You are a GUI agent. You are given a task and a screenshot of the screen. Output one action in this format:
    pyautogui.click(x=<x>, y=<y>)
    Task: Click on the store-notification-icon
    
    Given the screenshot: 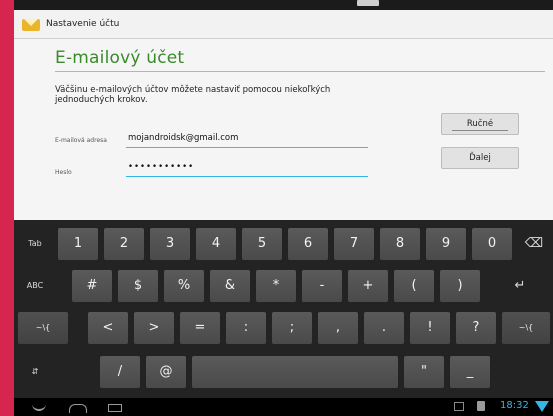 What is the action you would take?
    pyautogui.click(x=481, y=406)
    